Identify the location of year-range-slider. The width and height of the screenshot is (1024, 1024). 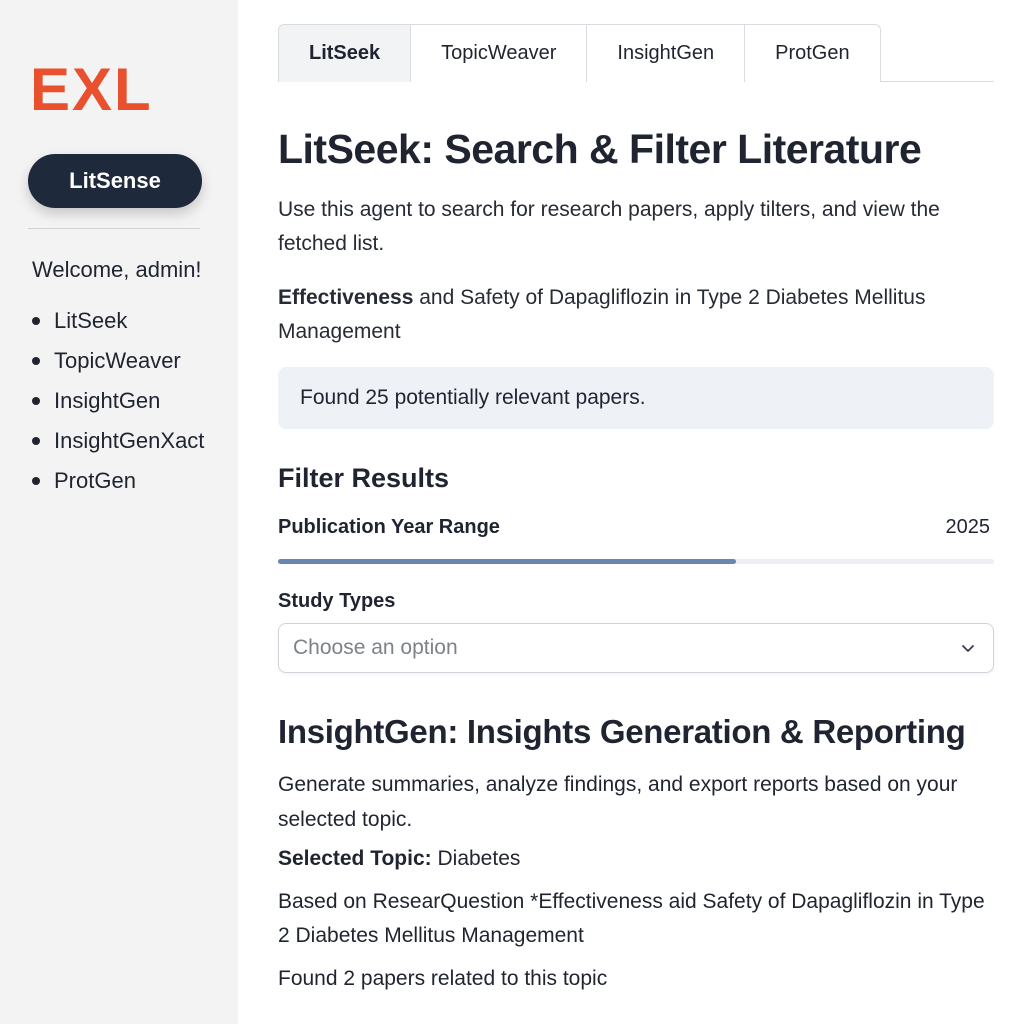
(636, 561).